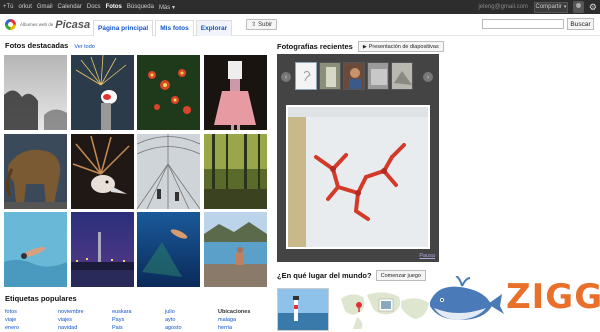  What do you see at coordinates (37, 24) in the screenshot?
I see `logo-subtitle: Álbumes web de` at bounding box center [37, 24].